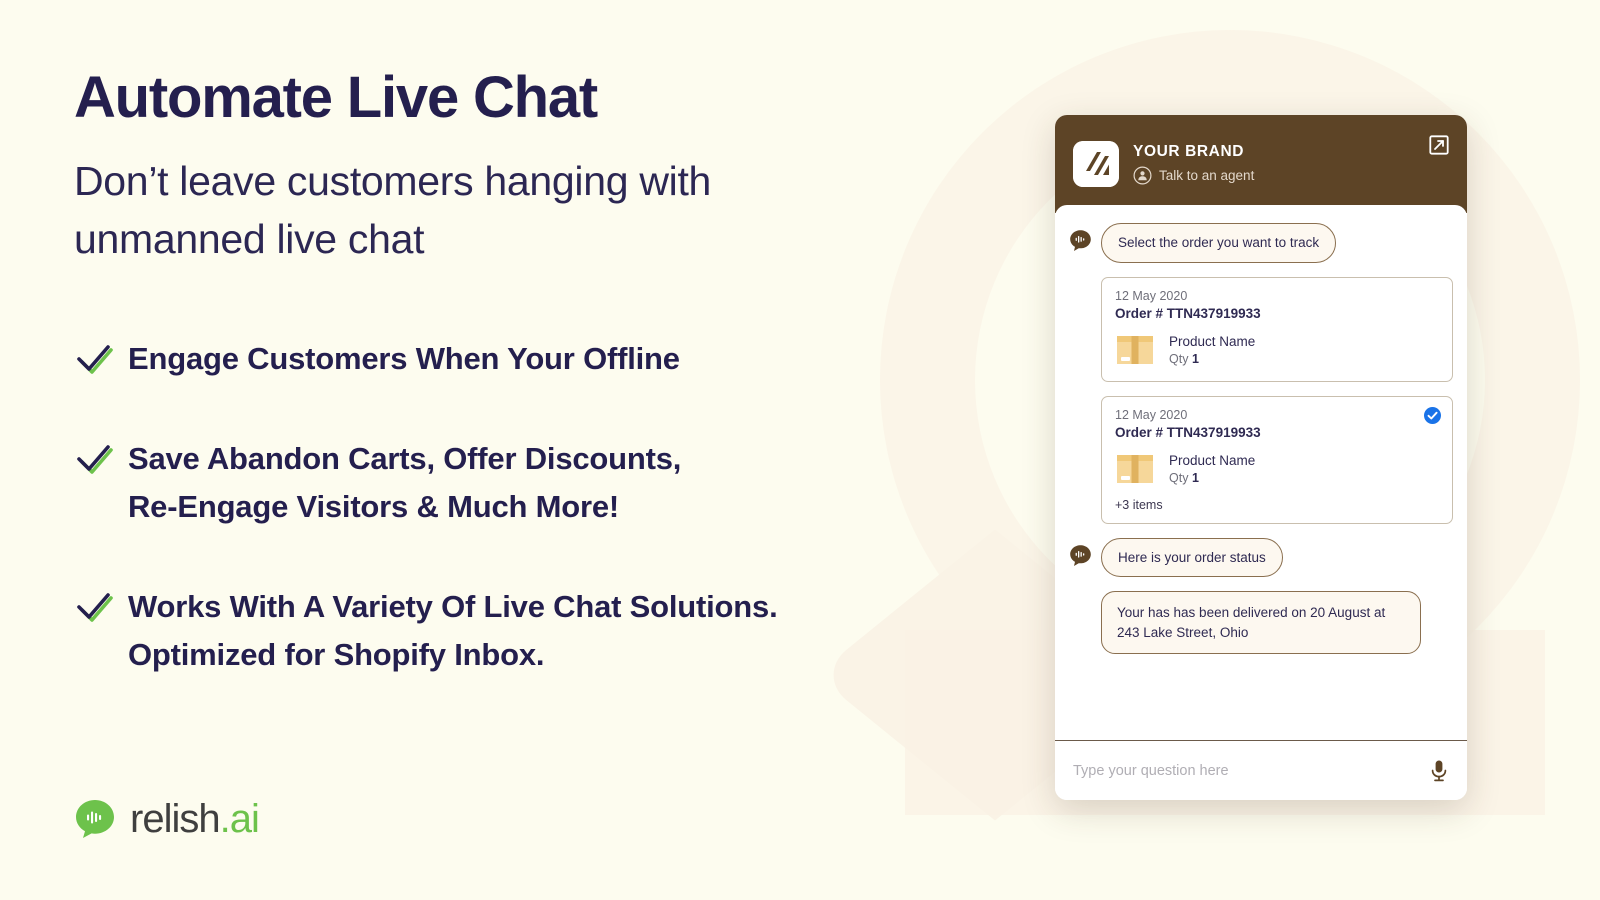 This screenshot has width=1600, height=900. Describe the element at coordinates (1192, 557) in the screenshot. I see `chat-bubble-text: Here is your order status` at that location.